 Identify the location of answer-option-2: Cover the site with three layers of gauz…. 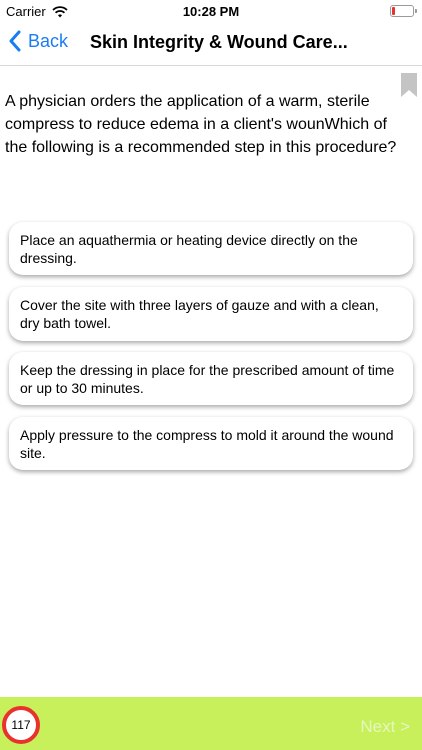
(211, 314).